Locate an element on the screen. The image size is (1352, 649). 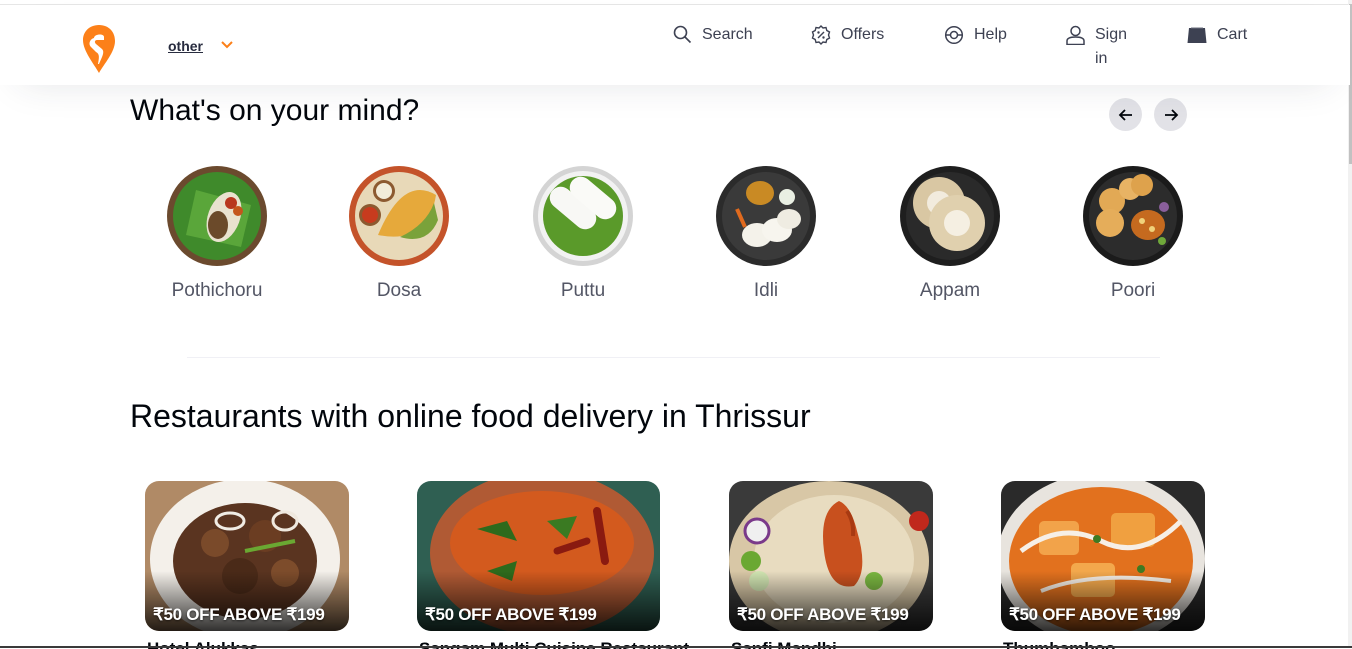
carousel-next-button is located at coordinates (1170, 114).